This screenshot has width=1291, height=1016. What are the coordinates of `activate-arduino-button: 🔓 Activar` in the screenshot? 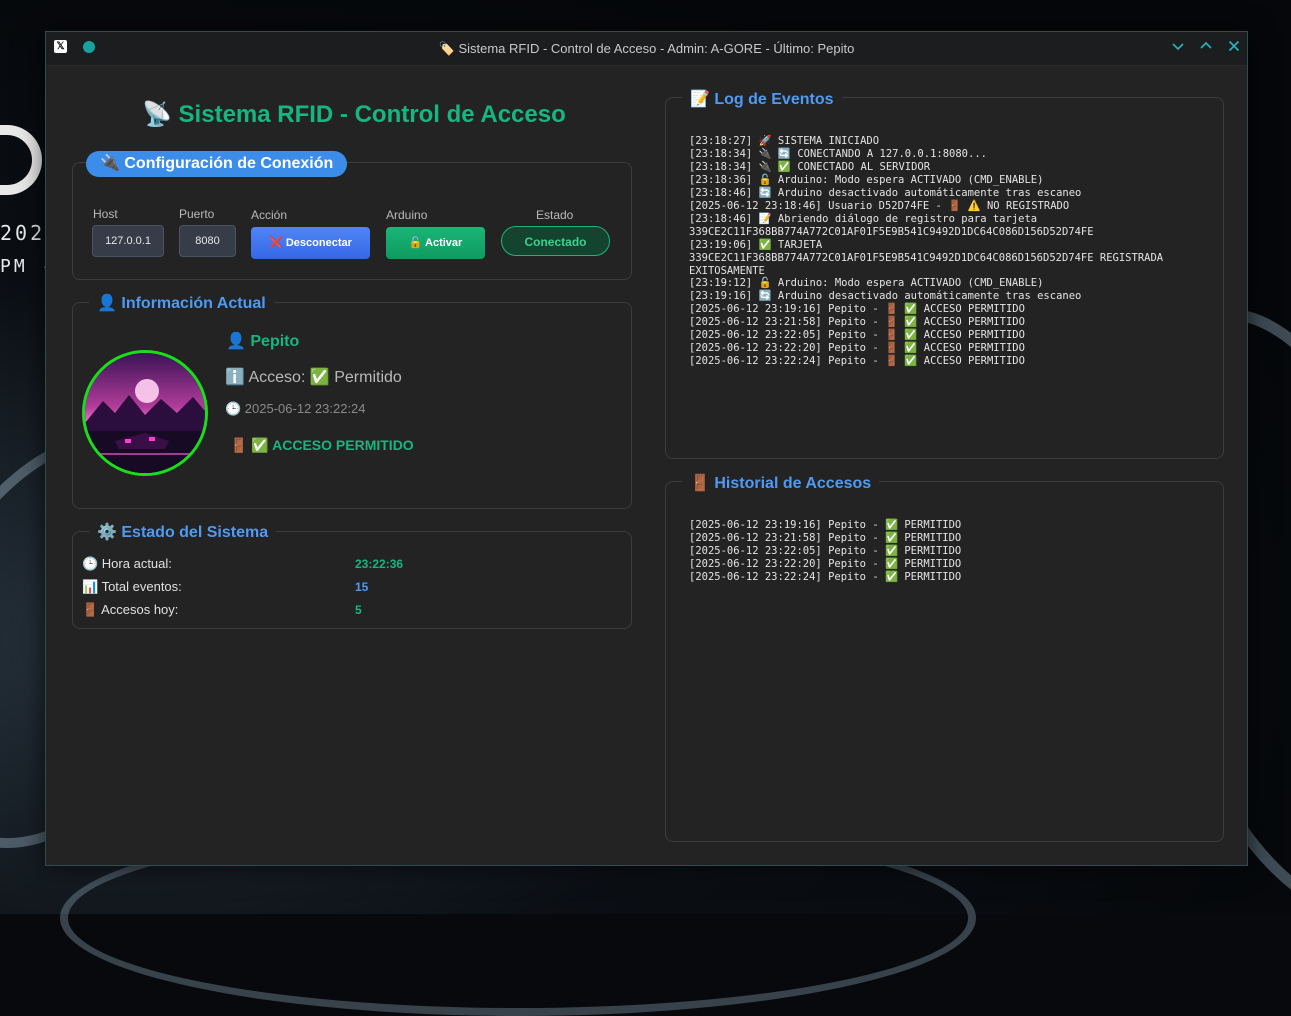 It's located at (435, 243).